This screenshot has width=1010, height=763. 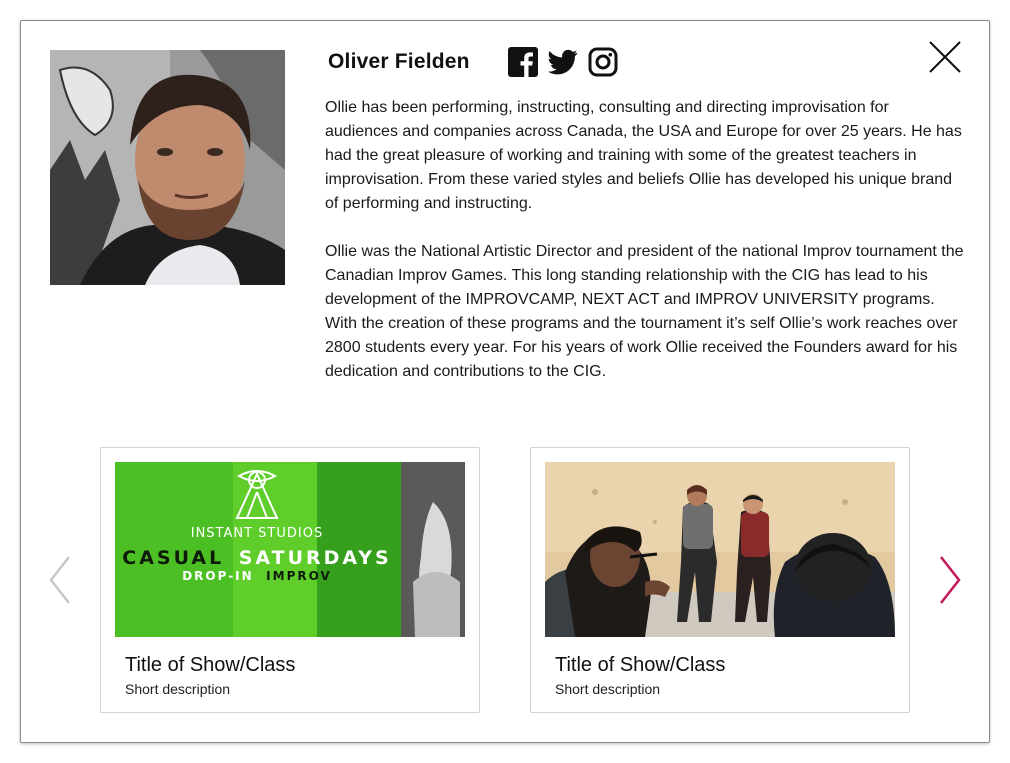 What do you see at coordinates (603, 62) in the screenshot?
I see `instagram-icon` at bounding box center [603, 62].